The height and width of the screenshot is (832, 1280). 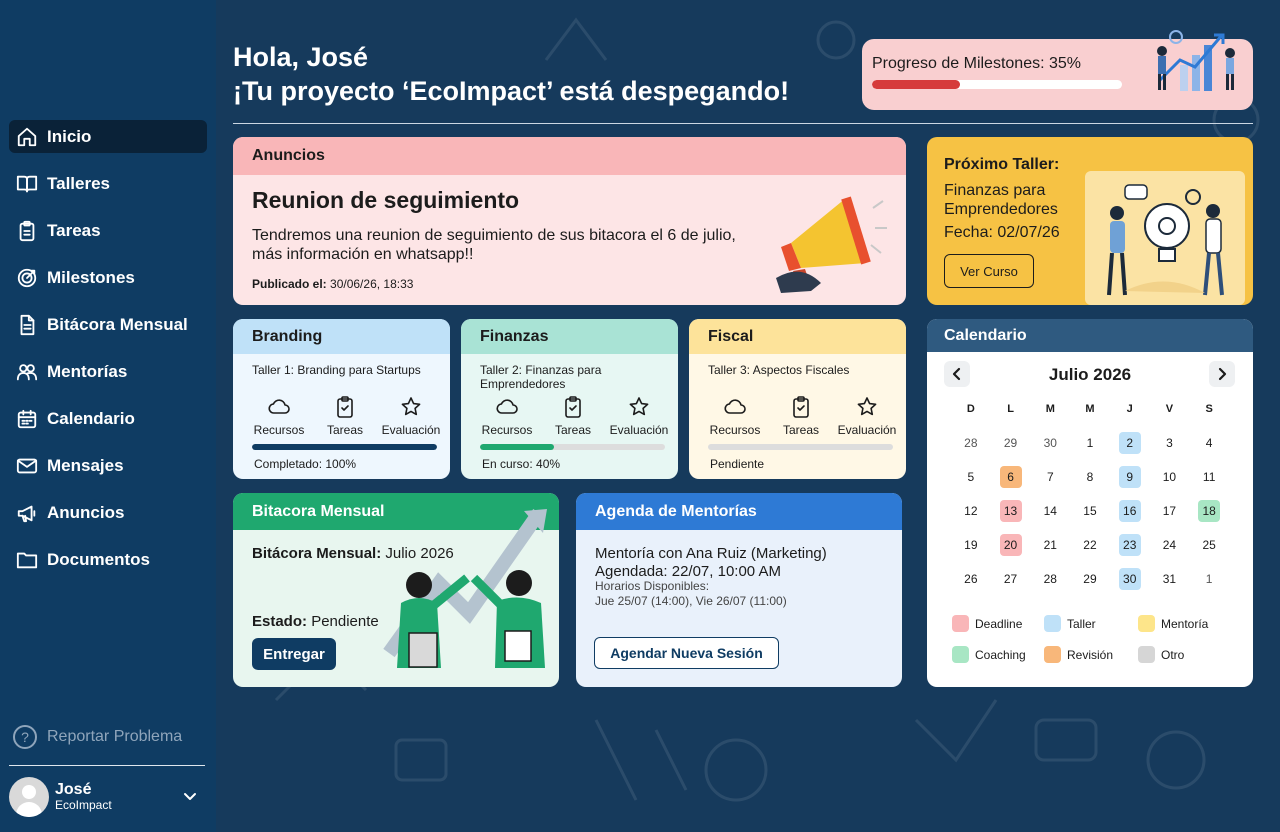 I want to click on clipboard-check-icon, so click(x=573, y=409).